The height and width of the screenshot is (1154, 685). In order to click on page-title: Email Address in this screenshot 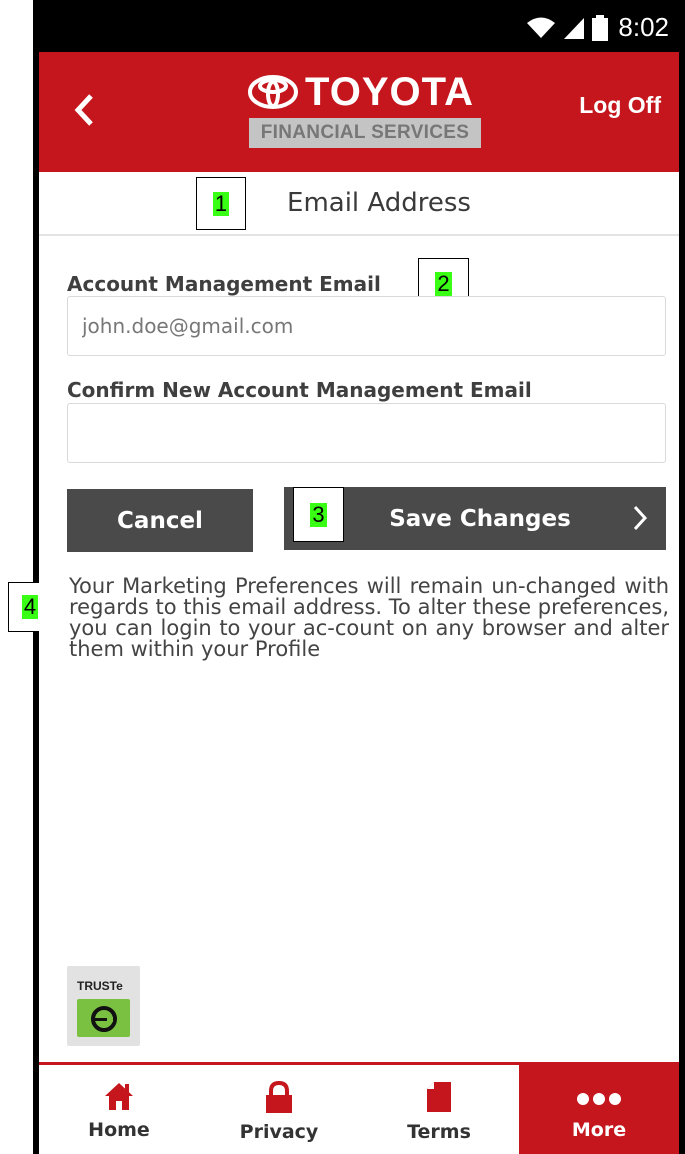, I will do `click(379, 203)`.